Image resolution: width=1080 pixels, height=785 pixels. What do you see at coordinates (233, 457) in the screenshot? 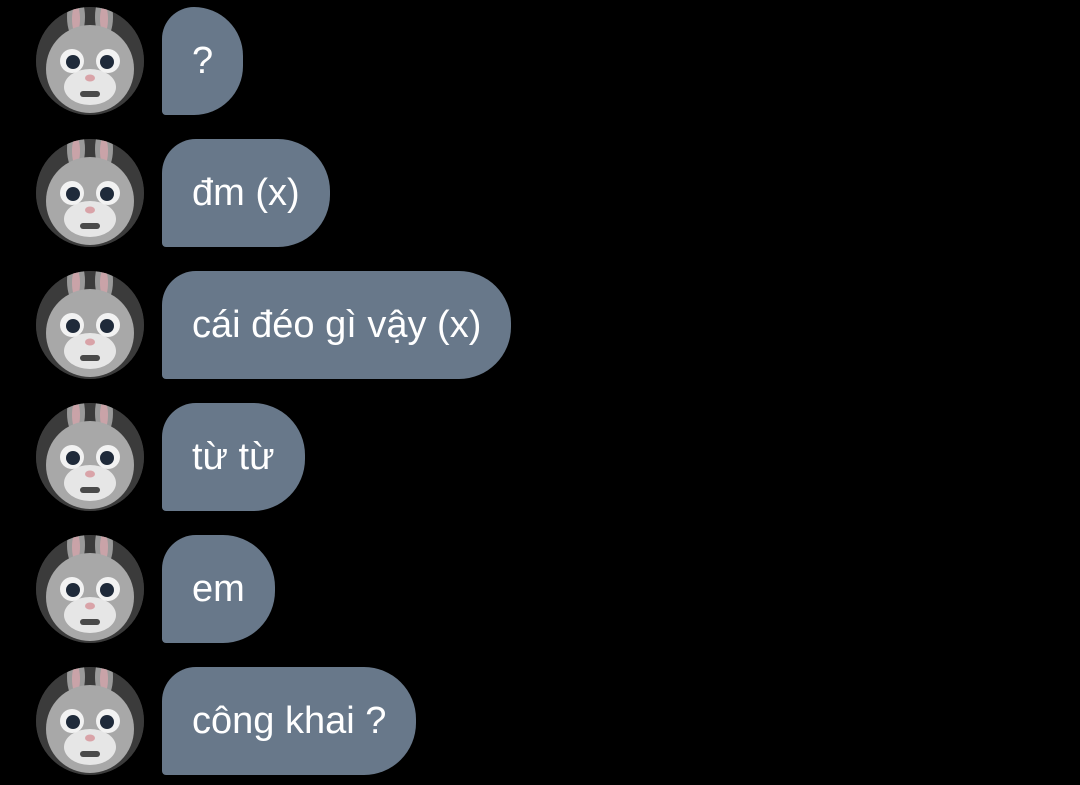
I see `message-bubble: từ từ` at bounding box center [233, 457].